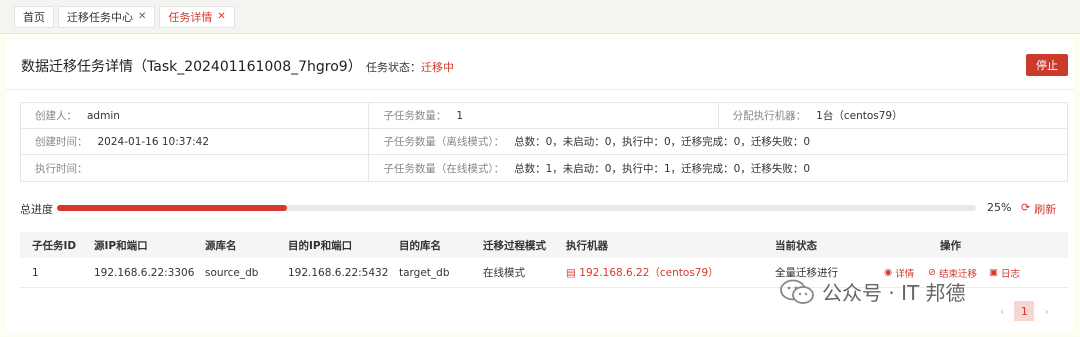 The width and height of the screenshot is (1080, 337). I want to click on col-machine: 执行机器, so click(587, 245).